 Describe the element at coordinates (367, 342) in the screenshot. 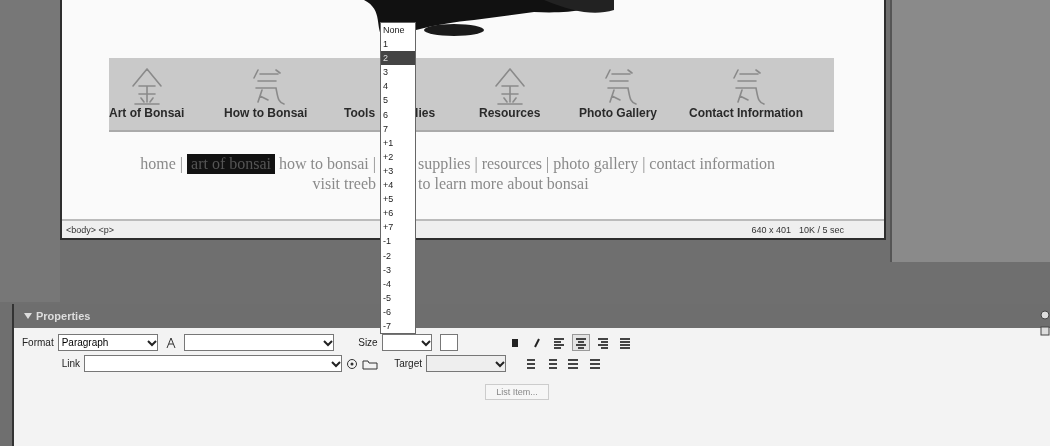

I see `size-label: Size` at that location.